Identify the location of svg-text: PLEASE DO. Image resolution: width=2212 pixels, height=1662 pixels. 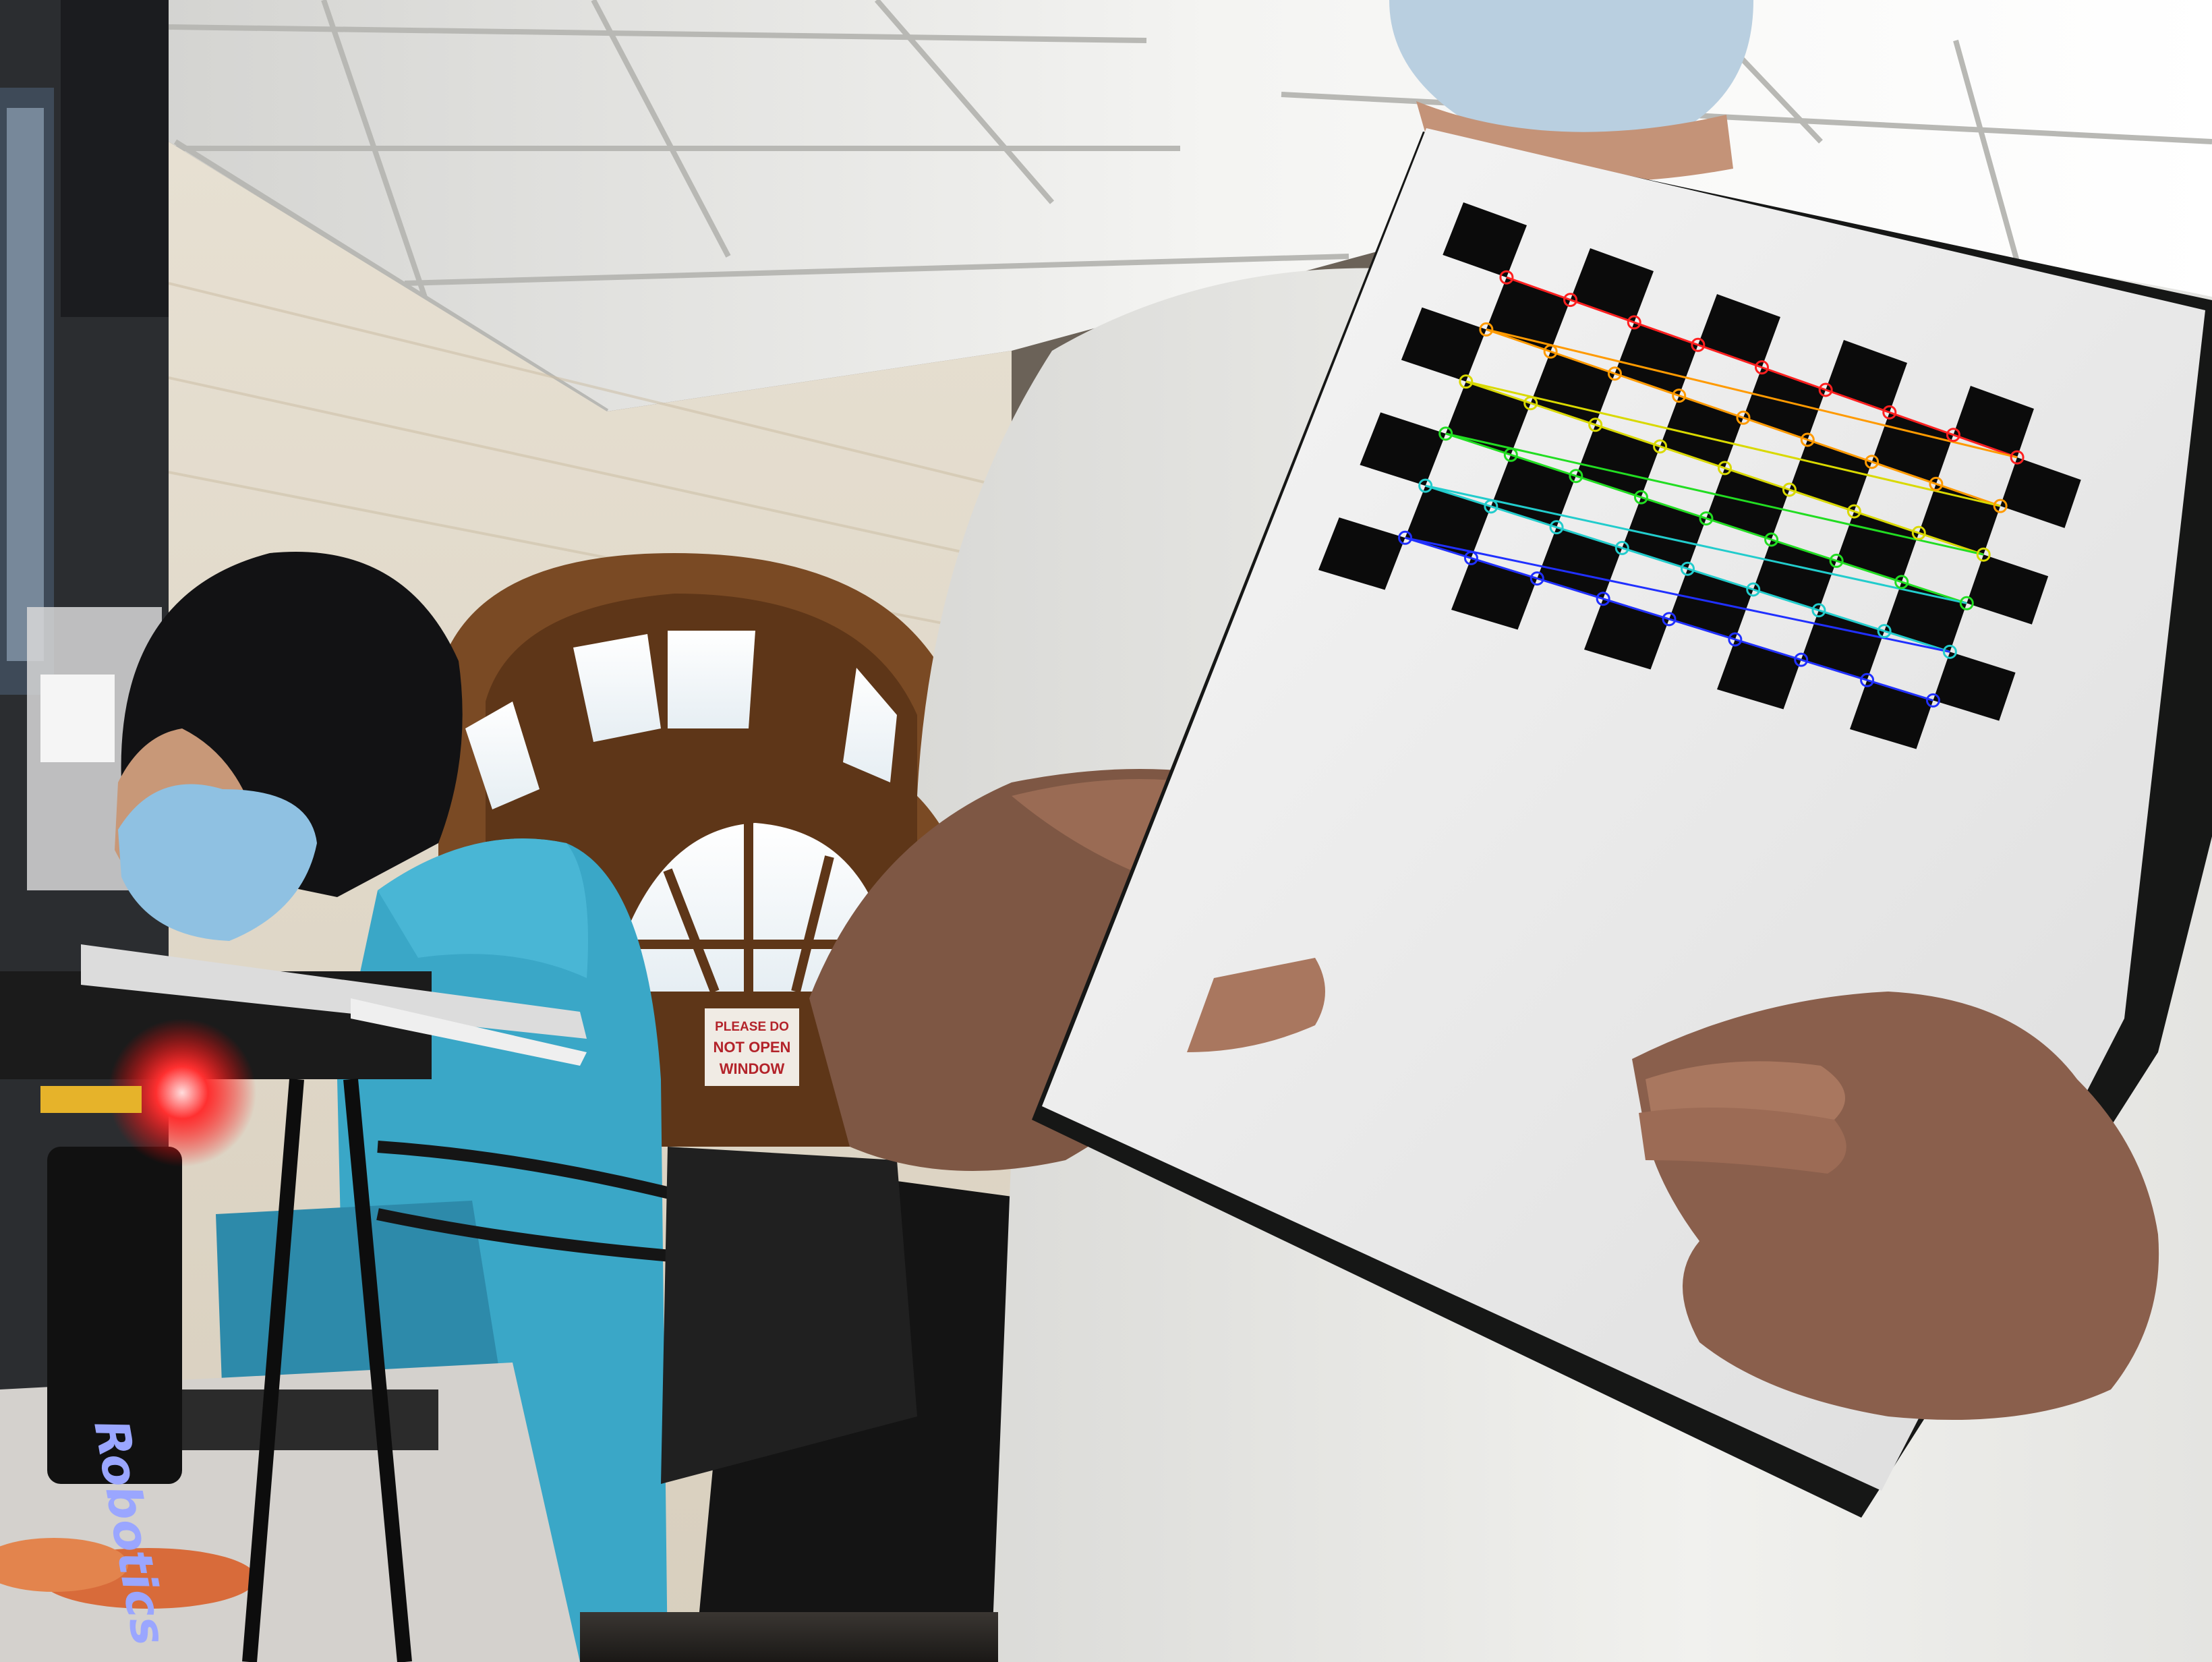
(752, 1027).